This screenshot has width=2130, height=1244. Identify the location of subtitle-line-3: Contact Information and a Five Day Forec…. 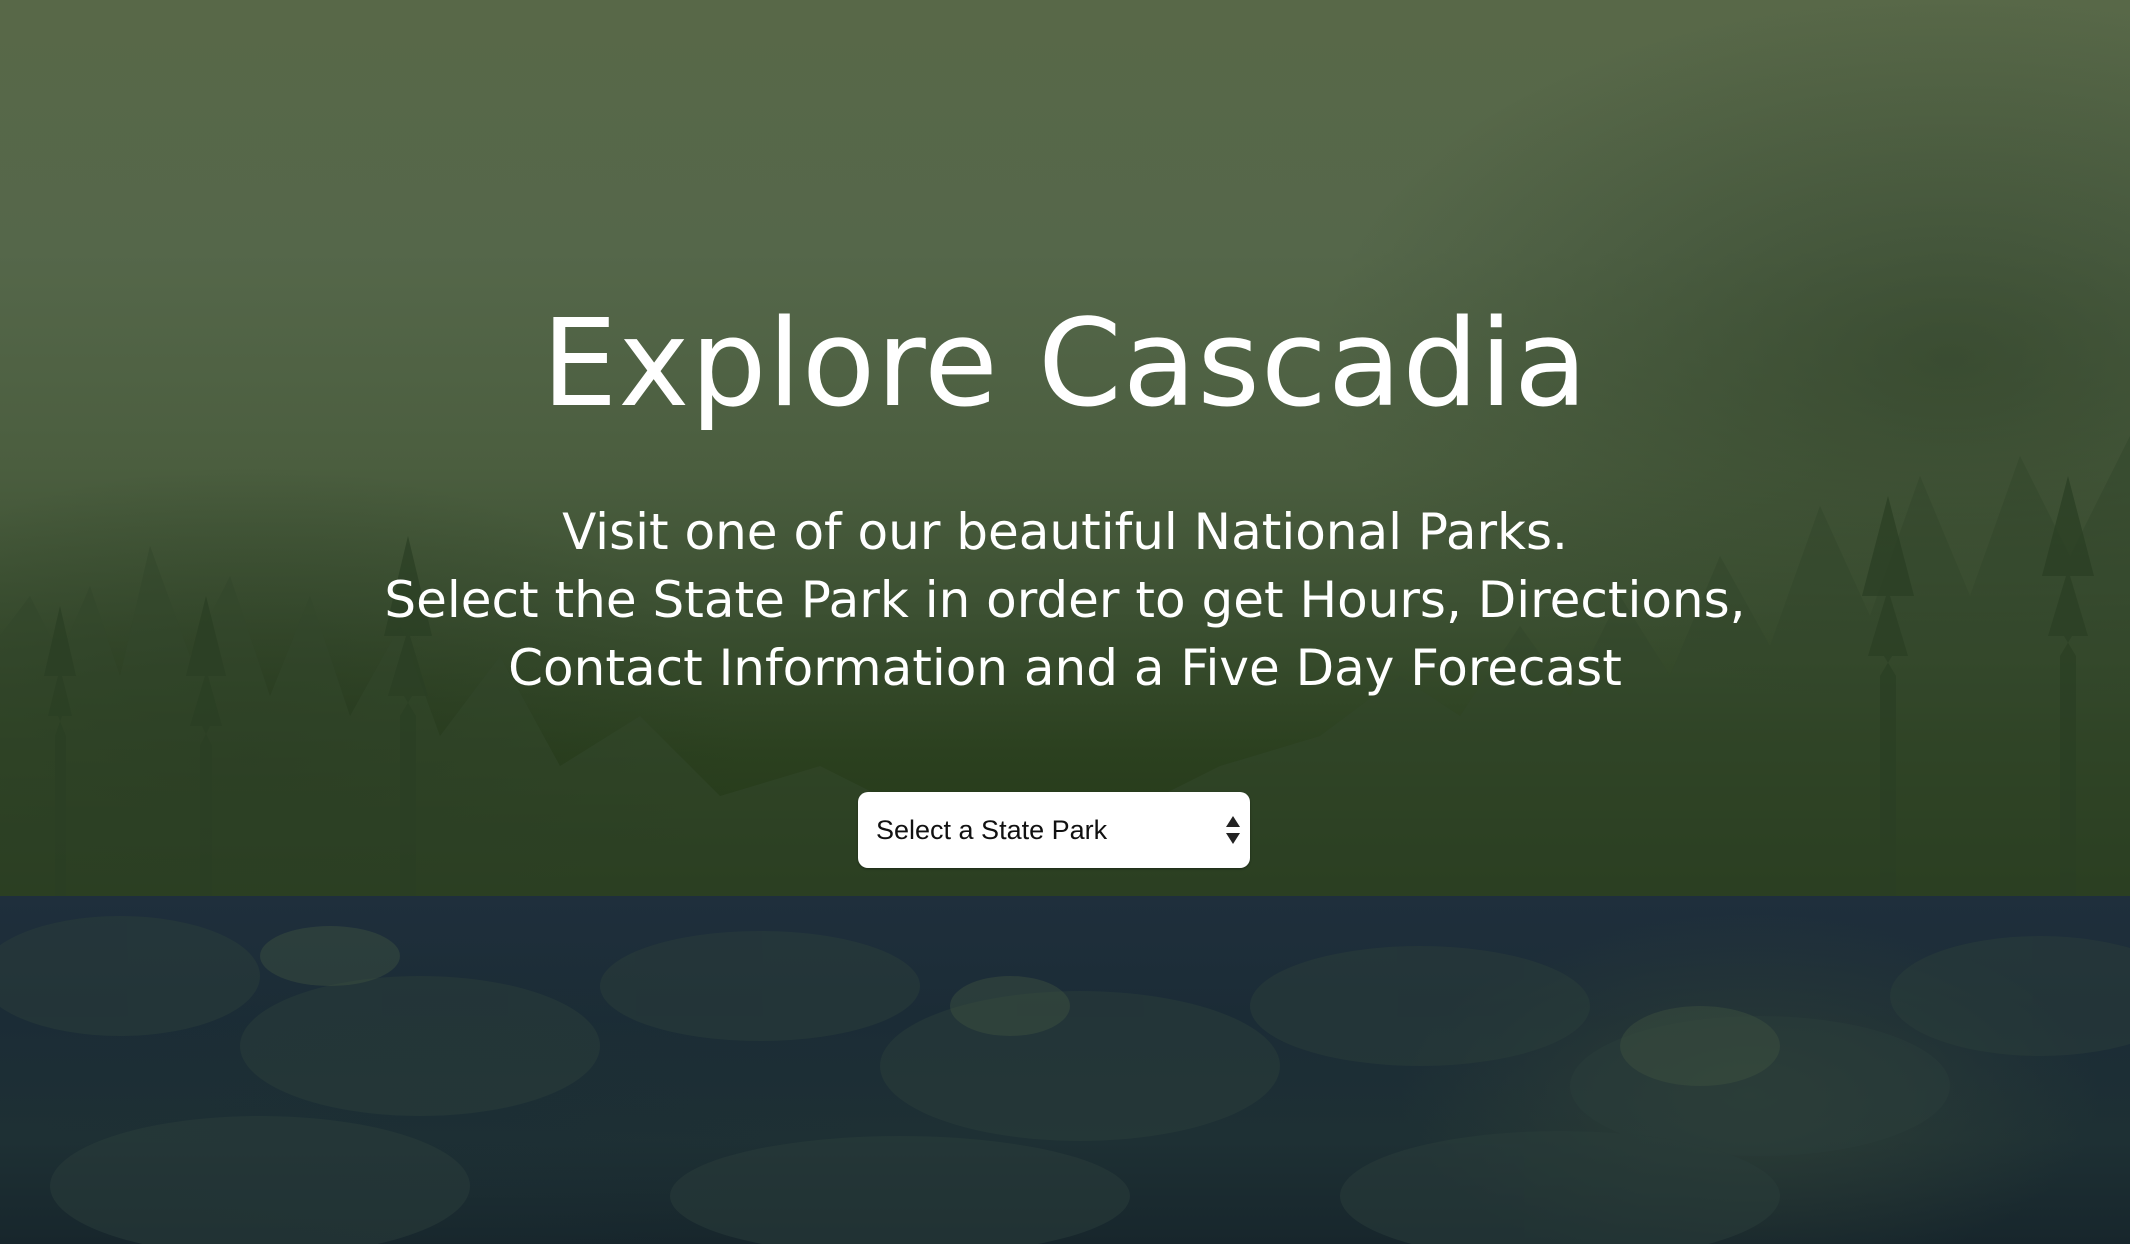
(1065, 668).